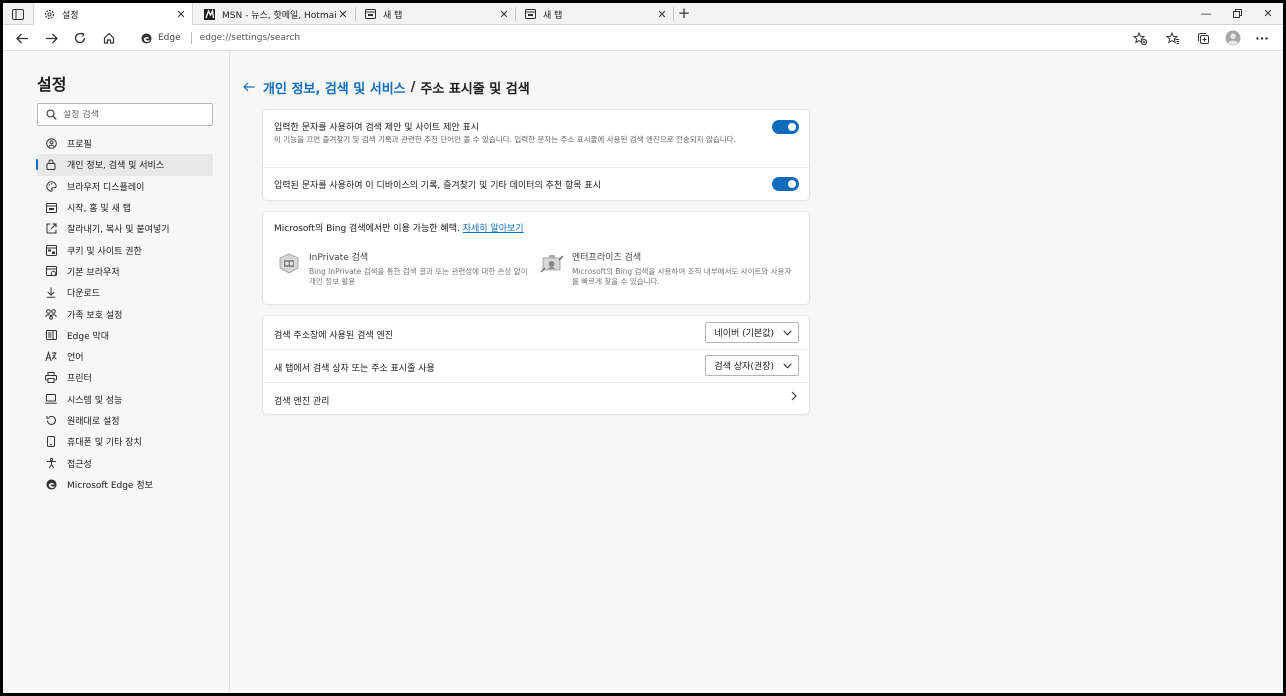 The width and height of the screenshot is (1286, 696). What do you see at coordinates (125, 377) in the screenshot?
I see `sidebar-item-printers: 프린터` at bounding box center [125, 377].